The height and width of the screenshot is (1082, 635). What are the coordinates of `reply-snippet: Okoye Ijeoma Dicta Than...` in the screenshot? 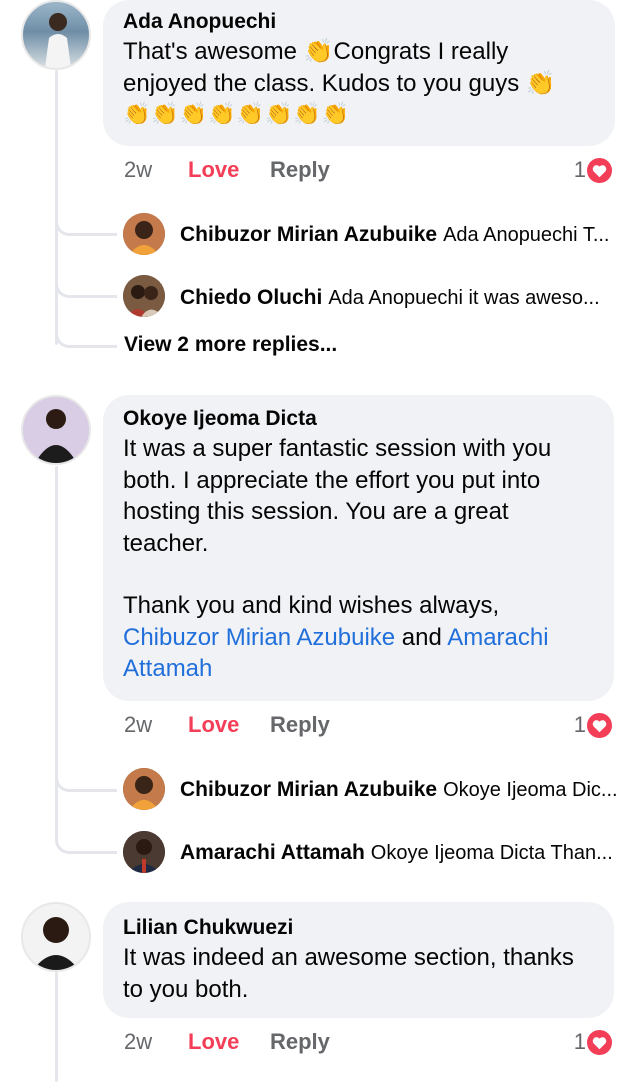 It's located at (491, 853).